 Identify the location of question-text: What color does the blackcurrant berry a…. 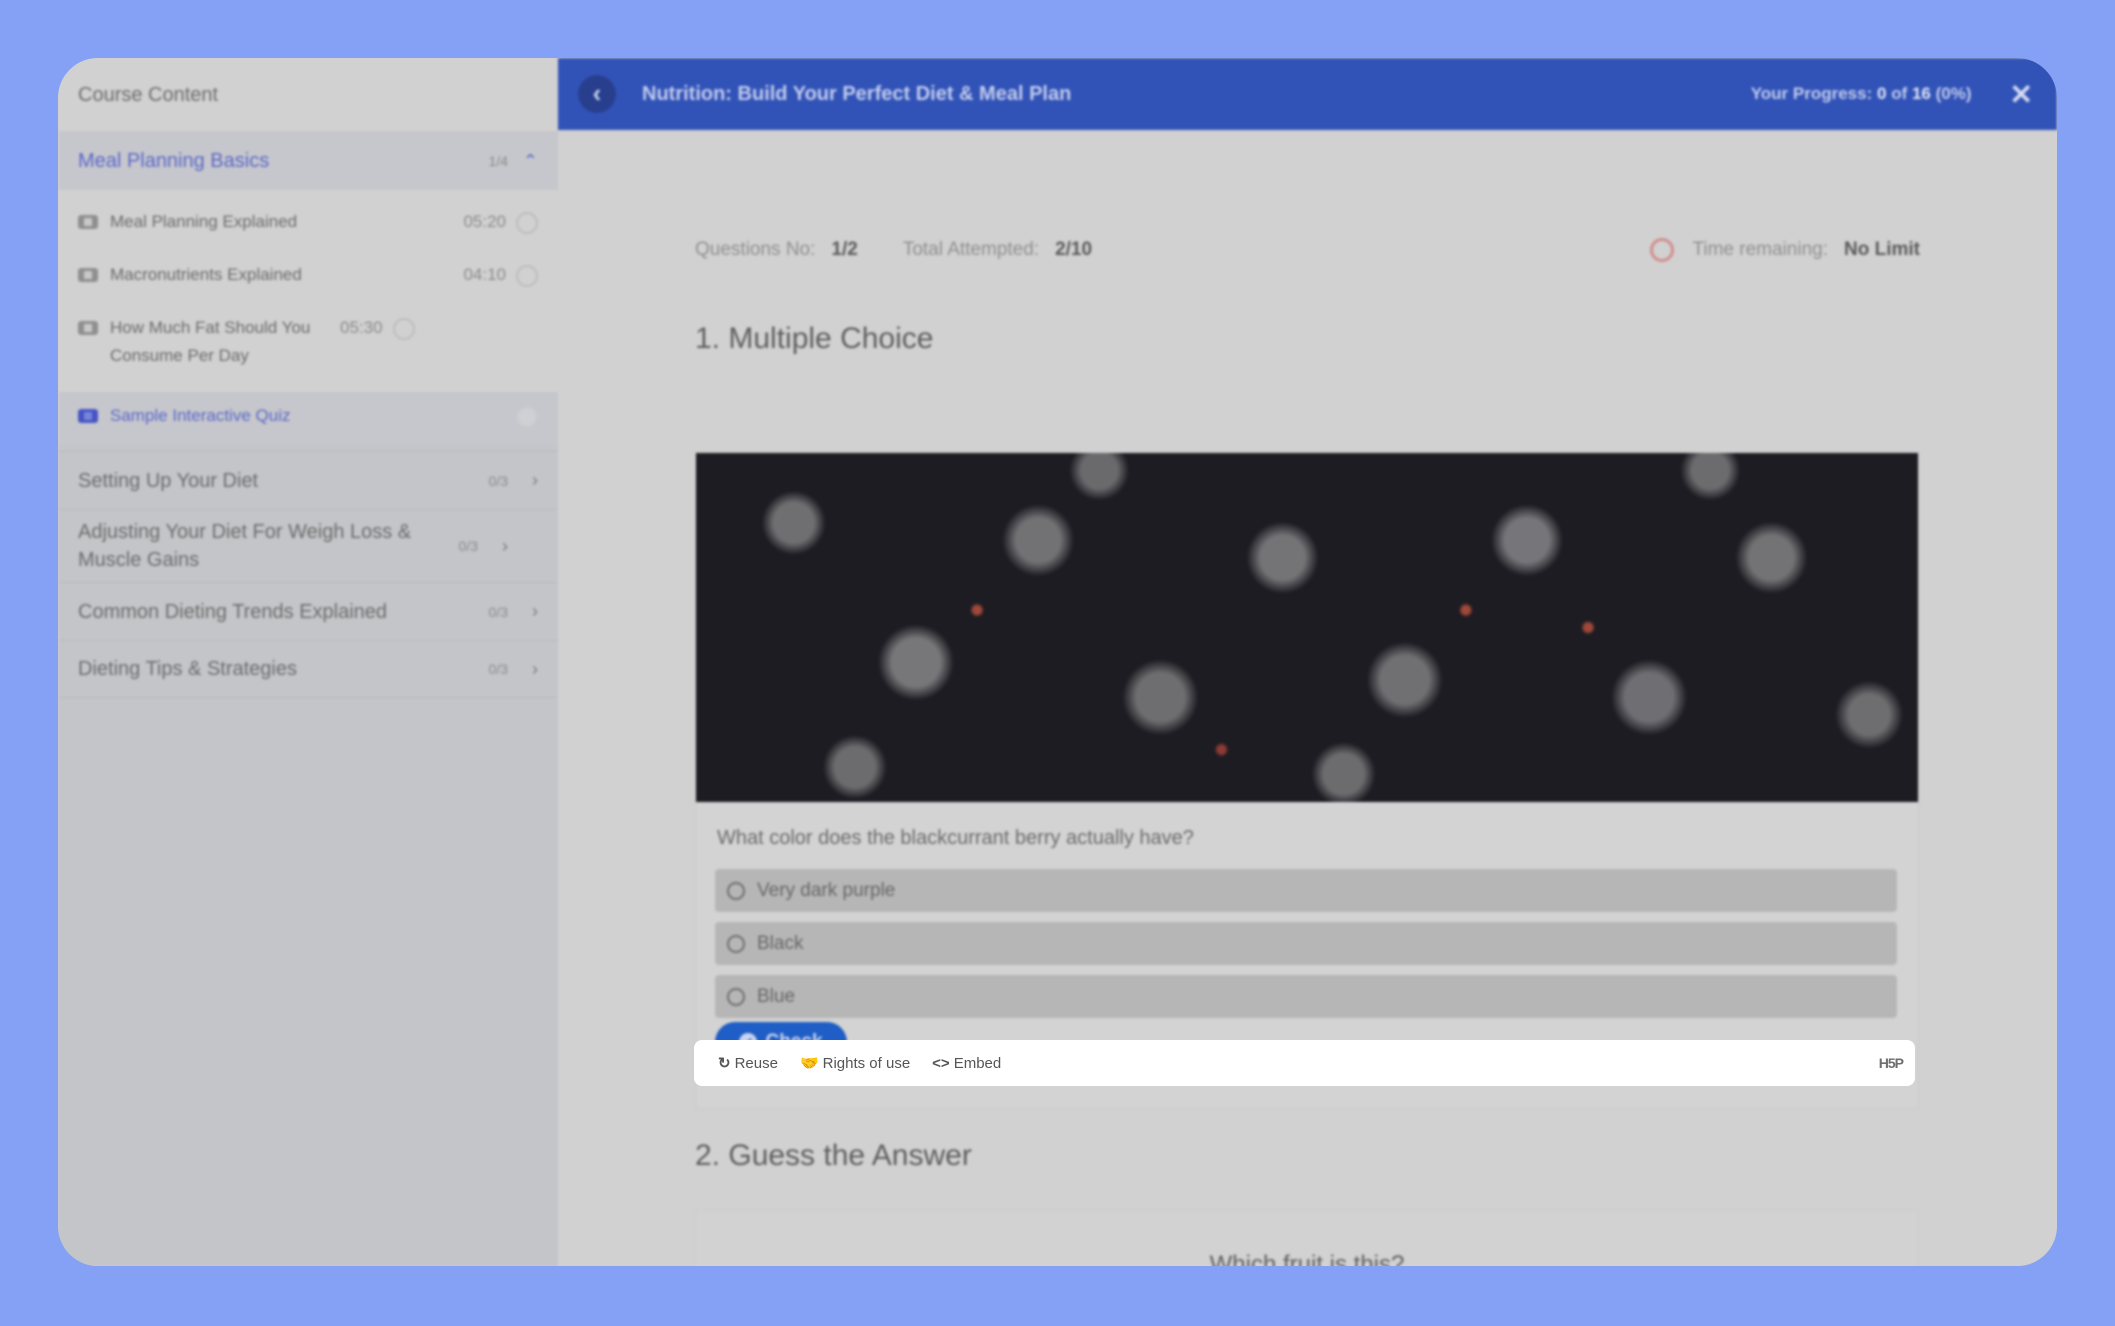
(955, 838).